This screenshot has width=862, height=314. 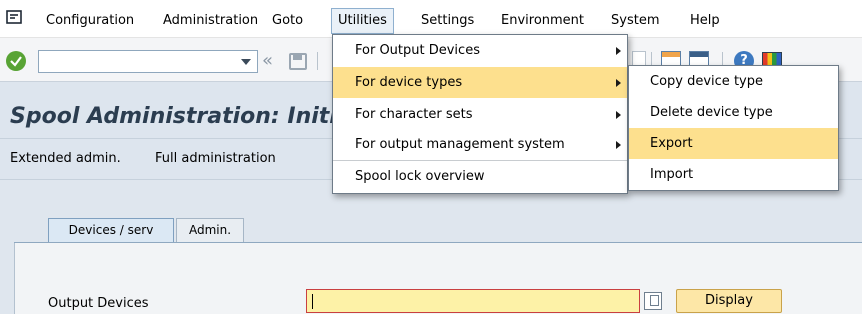 I want to click on output-devices-input, so click(x=473, y=301).